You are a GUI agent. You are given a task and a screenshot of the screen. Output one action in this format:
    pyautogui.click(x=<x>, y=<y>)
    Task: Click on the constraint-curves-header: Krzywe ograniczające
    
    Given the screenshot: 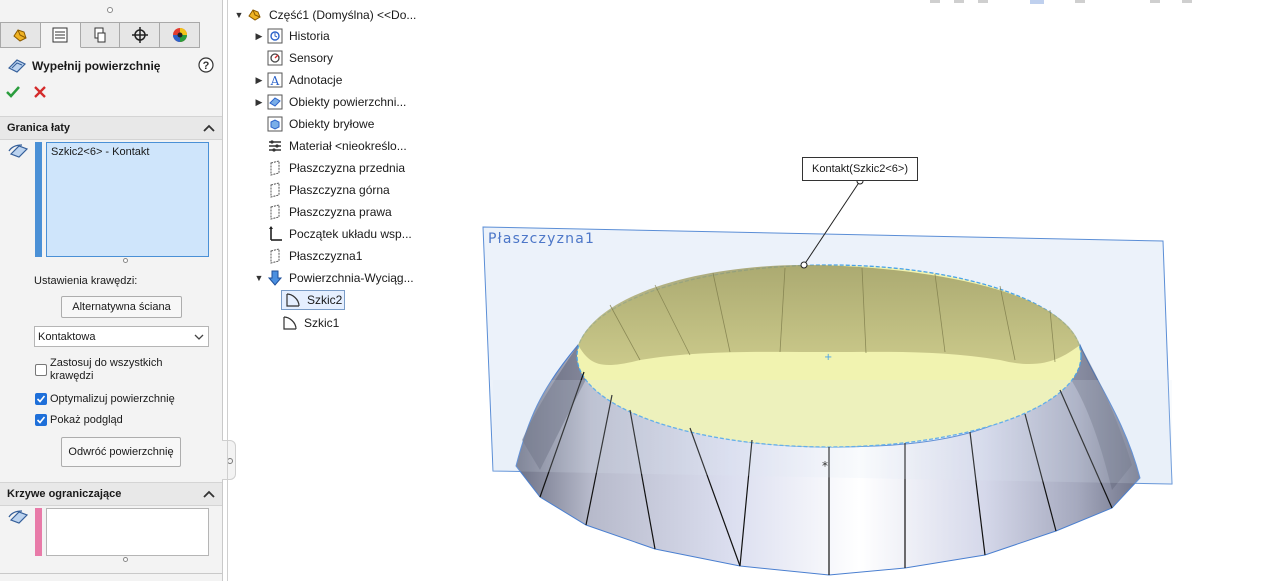 What is the action you would take?
    pyautogui.click(x=111, y=494)
    